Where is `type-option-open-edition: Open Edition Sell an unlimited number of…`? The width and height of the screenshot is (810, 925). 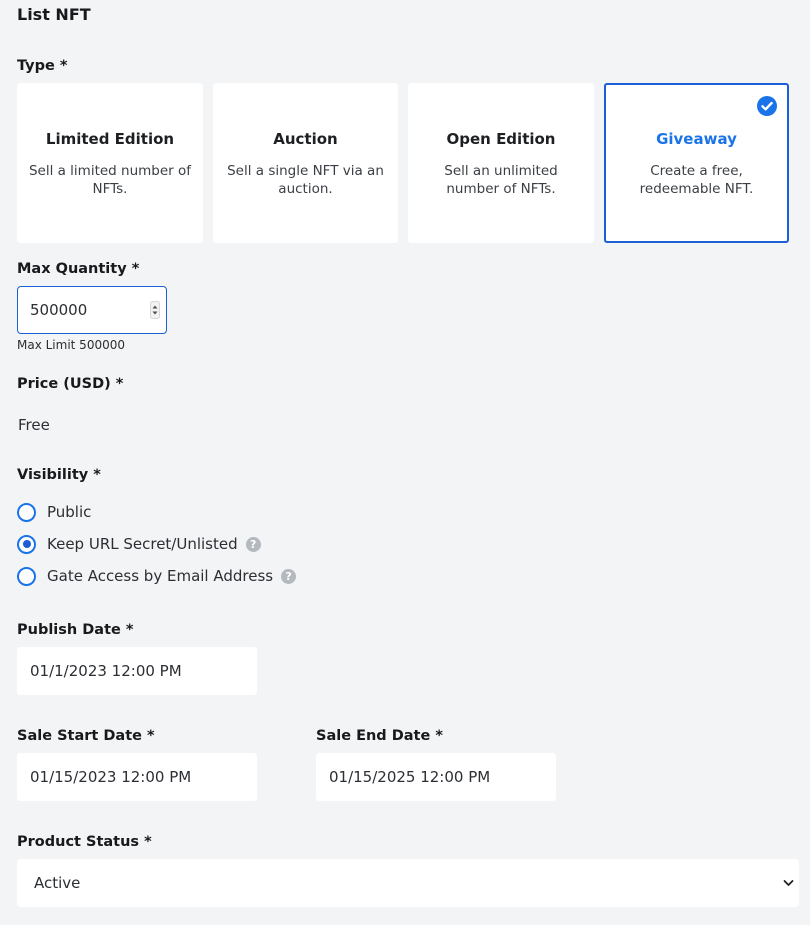
type-option-open-edition: Open Edition Sell an unlimited number of… is located at coordinates (501, 163).